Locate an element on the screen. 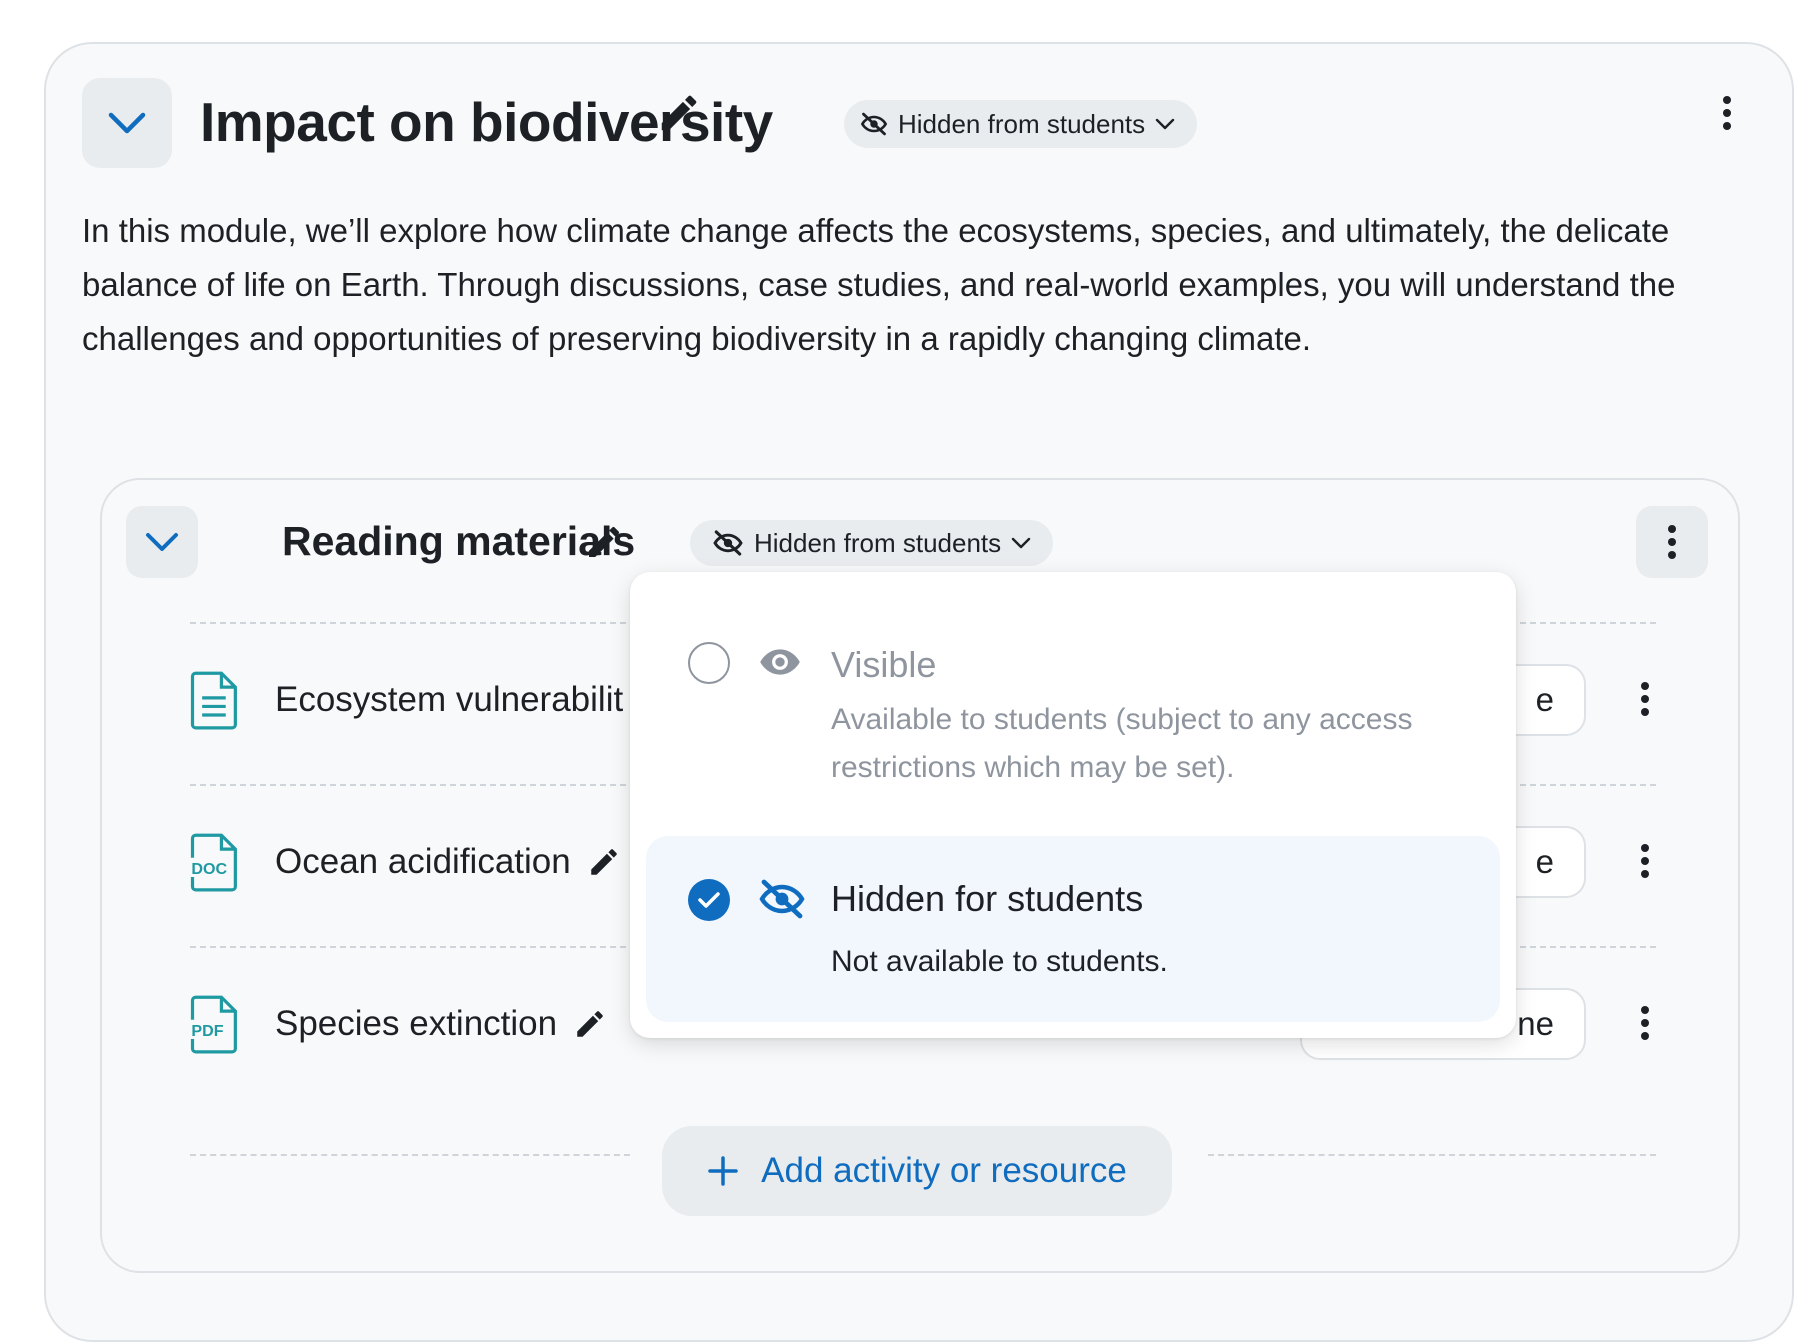 The width and height of the screenshot is (1820, 1342). subsection-visibility-badge: Hidden from students is located at coordinates (872, 543).